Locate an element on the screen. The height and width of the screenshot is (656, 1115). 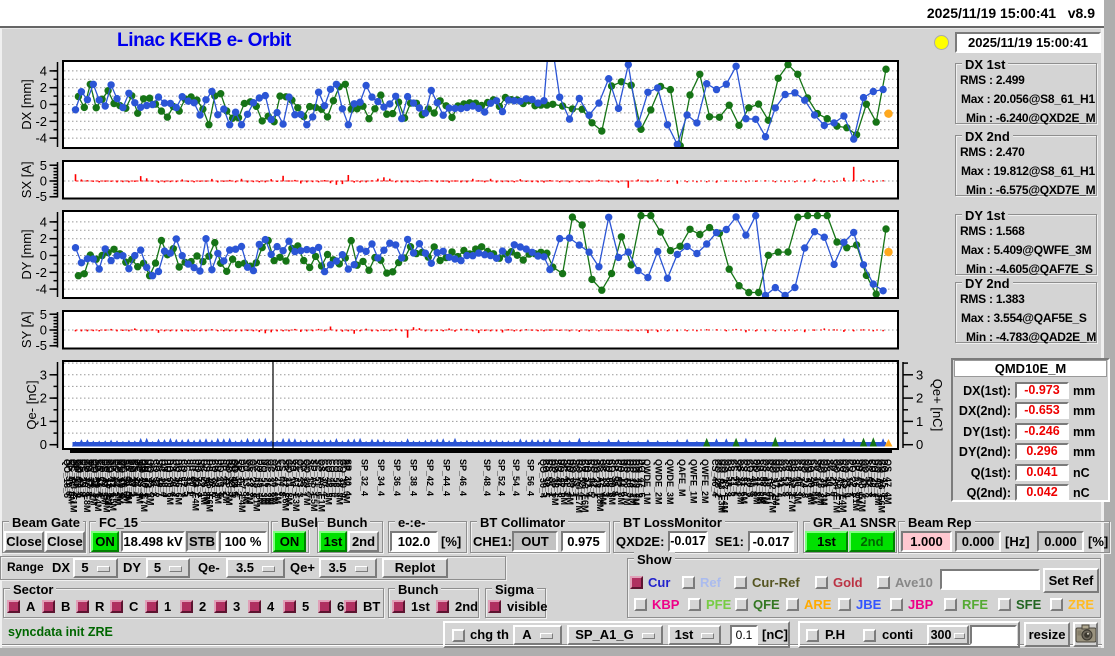
svg-text: QWDE_1M is located at coordinates (647, 482).